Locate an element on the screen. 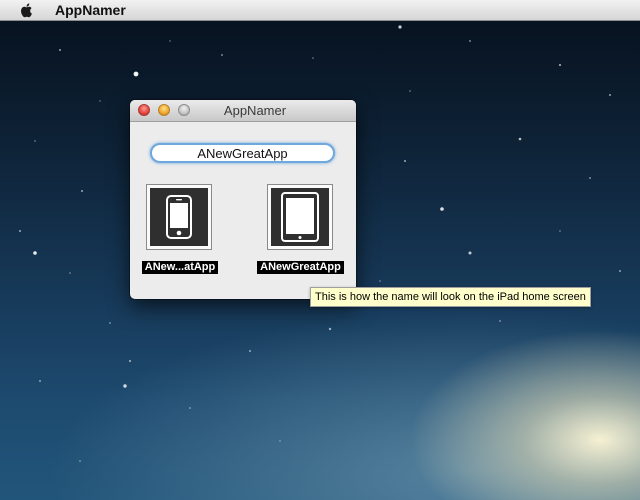 The width and height of the screenshot is (640, 500). ipad-home-label: ANewGreatApp is located at coordinates (300, 267).